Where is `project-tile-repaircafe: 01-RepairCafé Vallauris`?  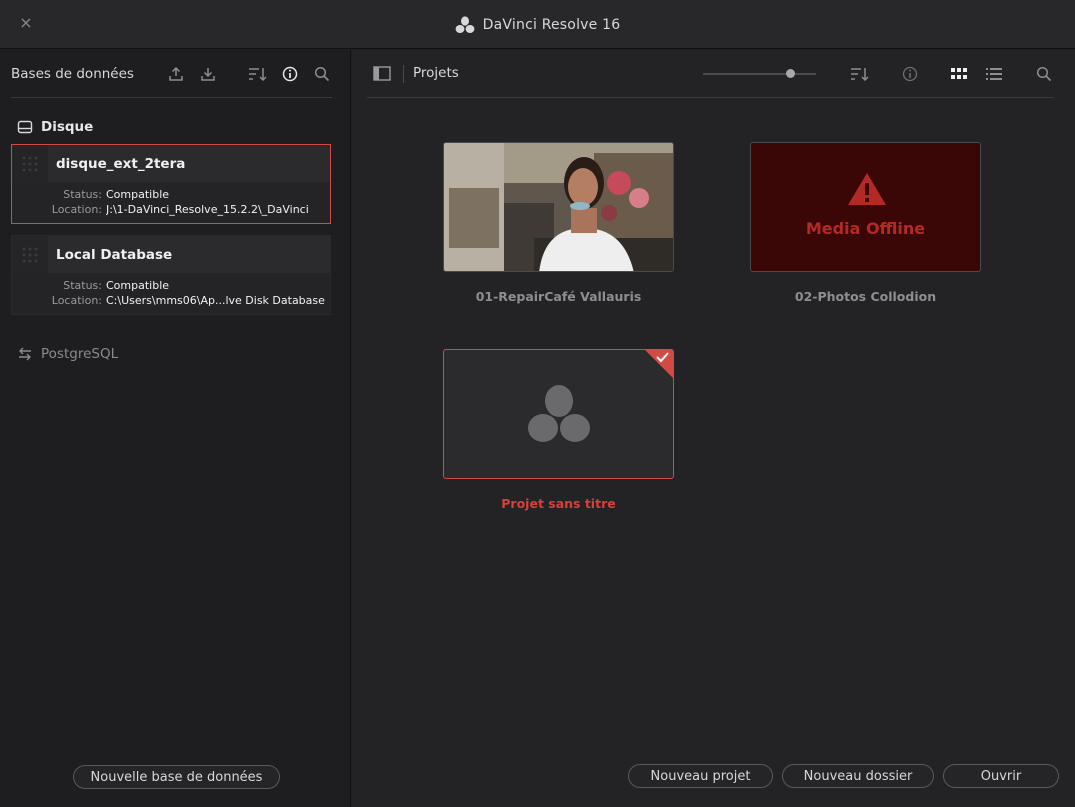
project-tile-repaircafe: 01-RepairCafé Vallauris is located at coordinates (558, 223).